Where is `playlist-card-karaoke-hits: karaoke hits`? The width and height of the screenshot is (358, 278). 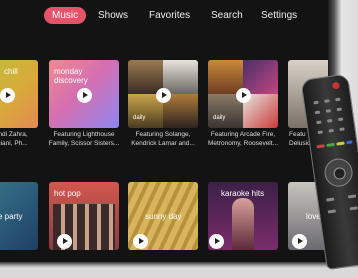
playlist-card-karaoke-hits: karaoke hits is located at coordinates (243, 216).